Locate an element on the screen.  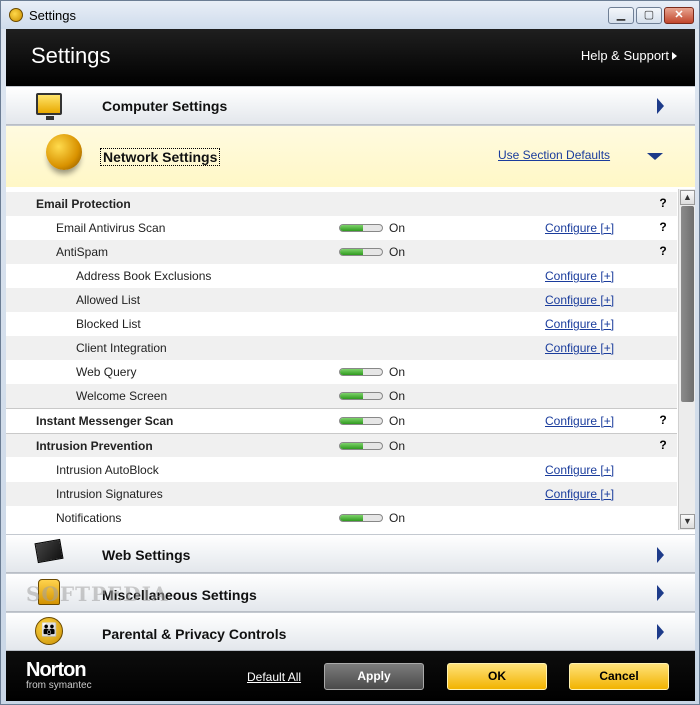
parental-controls-label: Parental & Privacy Controls is located at coordinates (194, 634).